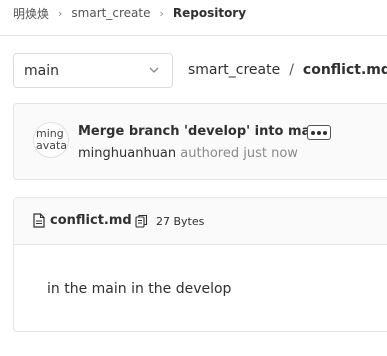 The height and width of the screenshot is (356, 387). I want to click on avatar: ming avata, so click(51, 140).